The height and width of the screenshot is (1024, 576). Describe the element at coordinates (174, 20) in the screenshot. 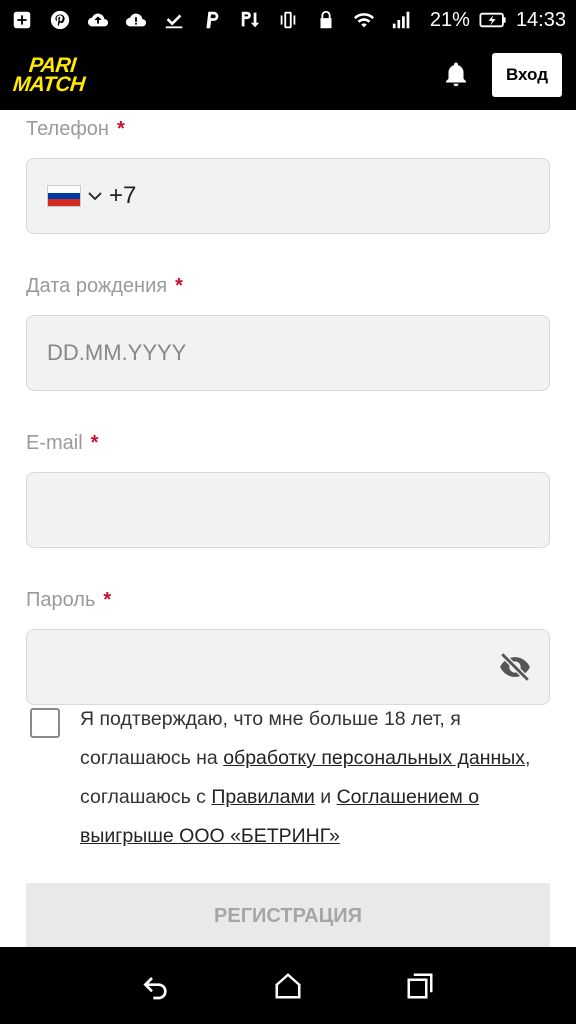

I see `check-download-icon` at that location.